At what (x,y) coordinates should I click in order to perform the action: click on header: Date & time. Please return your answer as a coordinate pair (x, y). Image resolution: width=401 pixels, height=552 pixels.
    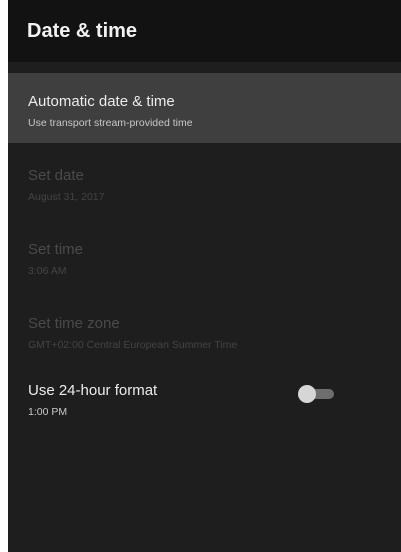
    Looking at the image, I should click on (204, 31).